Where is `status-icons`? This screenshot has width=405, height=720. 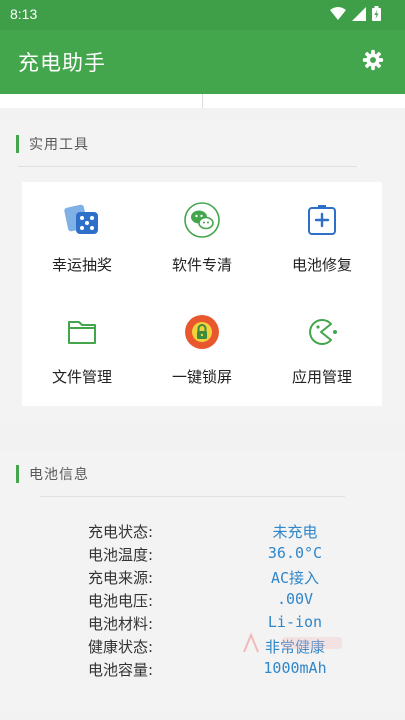 status-icons is located at coordinates (355, 15).